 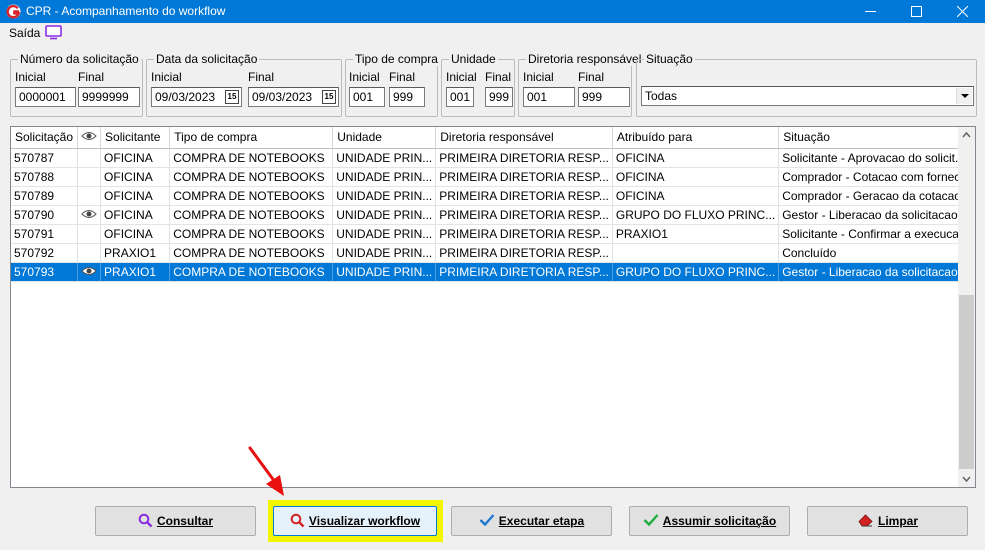 What do you see at coordinates (367, 97) in the screenshot?
I see `purchase-type-initial-input: 001` at bounding box center [367, 97].